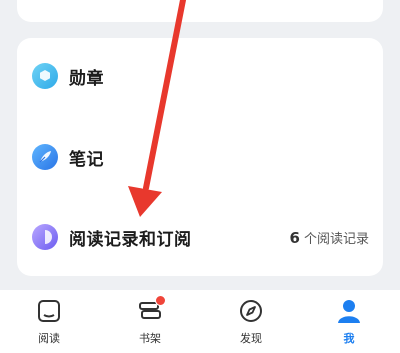  What do you see at coordinates (45, 76) in the screenshot?
I see `medal-icon` at bounding box center [45, 76].